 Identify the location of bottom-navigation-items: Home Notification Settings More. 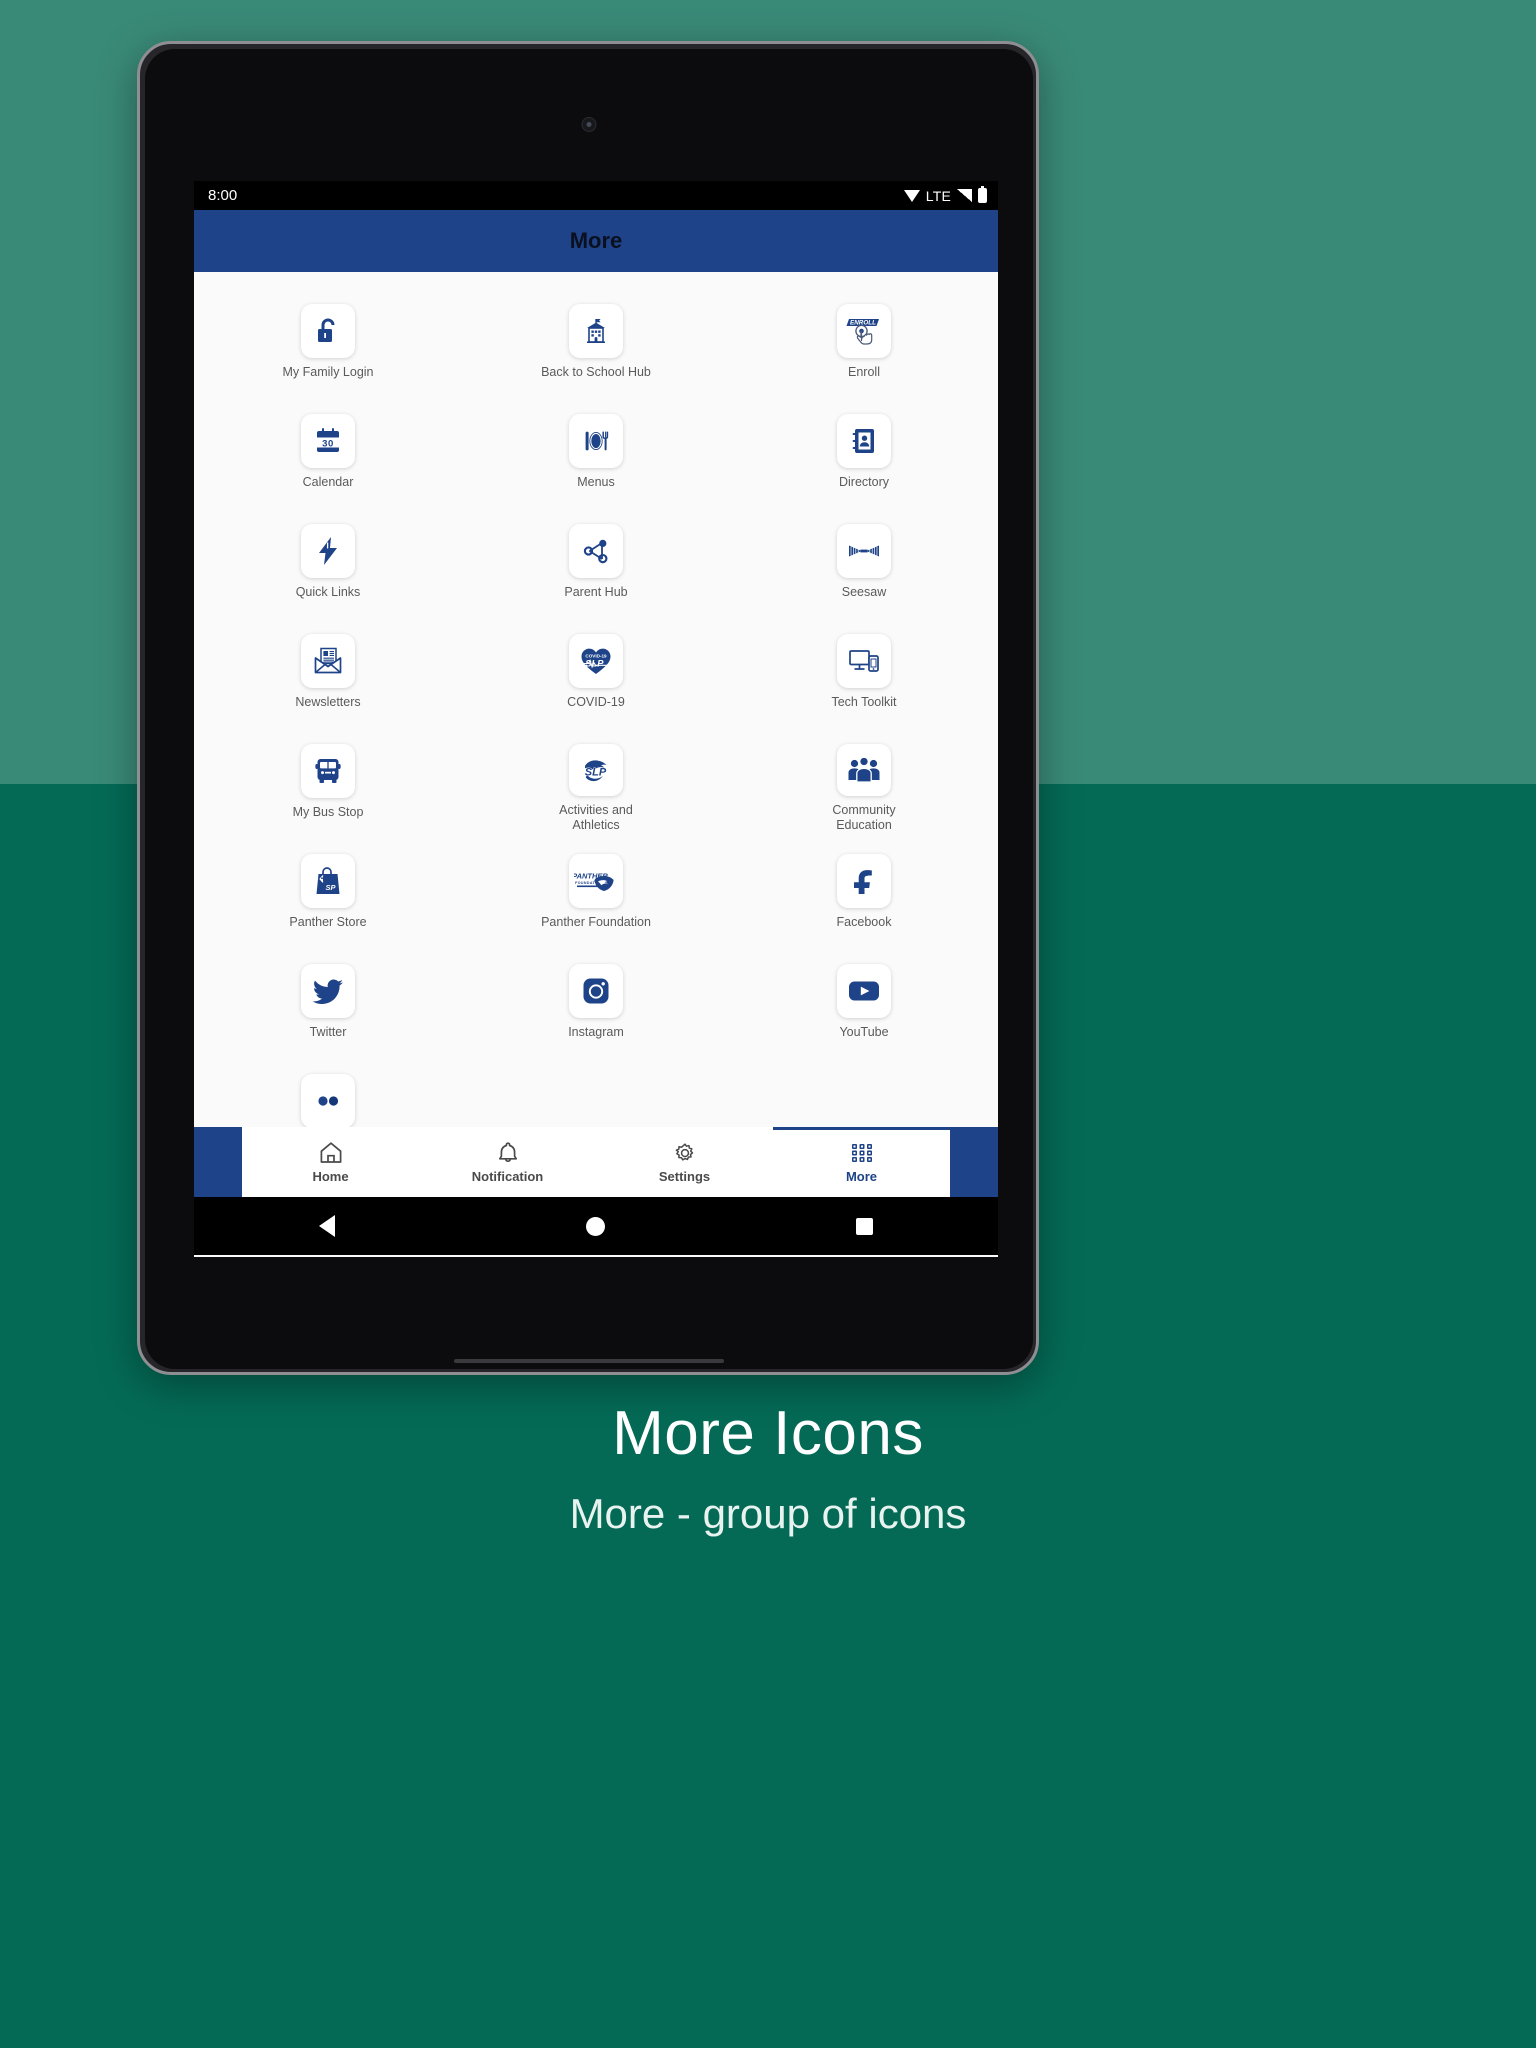
(596, 1162).